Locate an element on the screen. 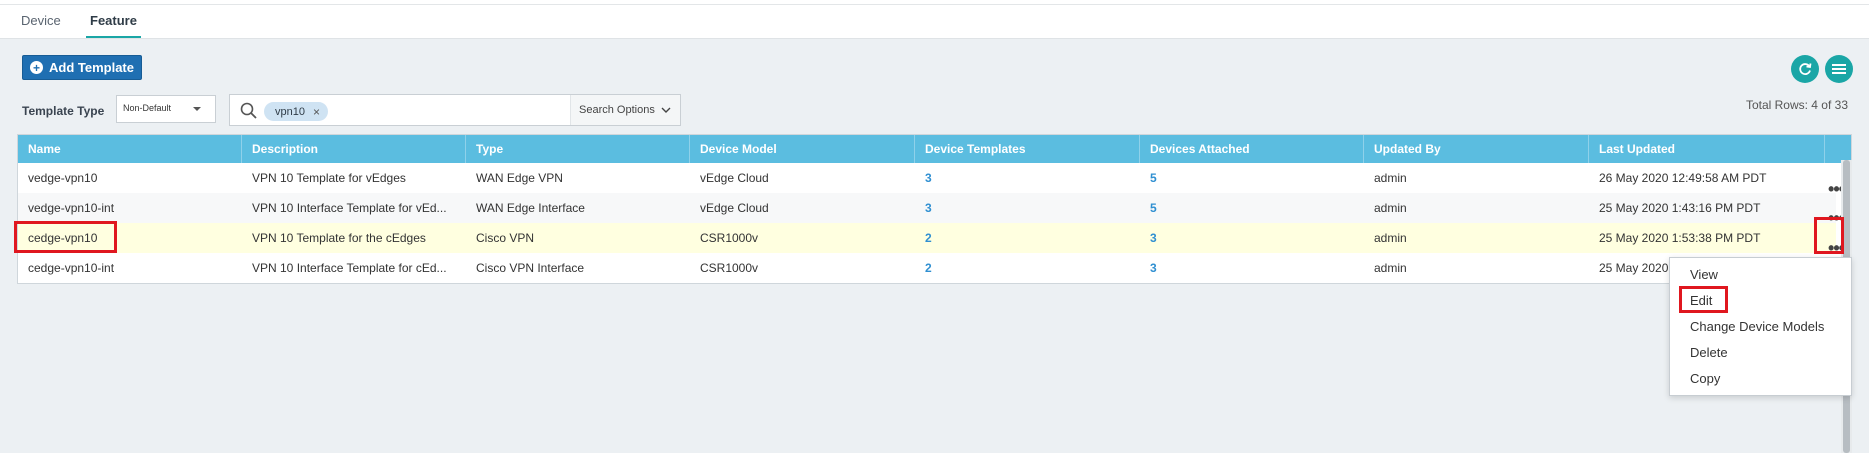  menu-item-delete: Delete is located at coordinates (1709, 352).